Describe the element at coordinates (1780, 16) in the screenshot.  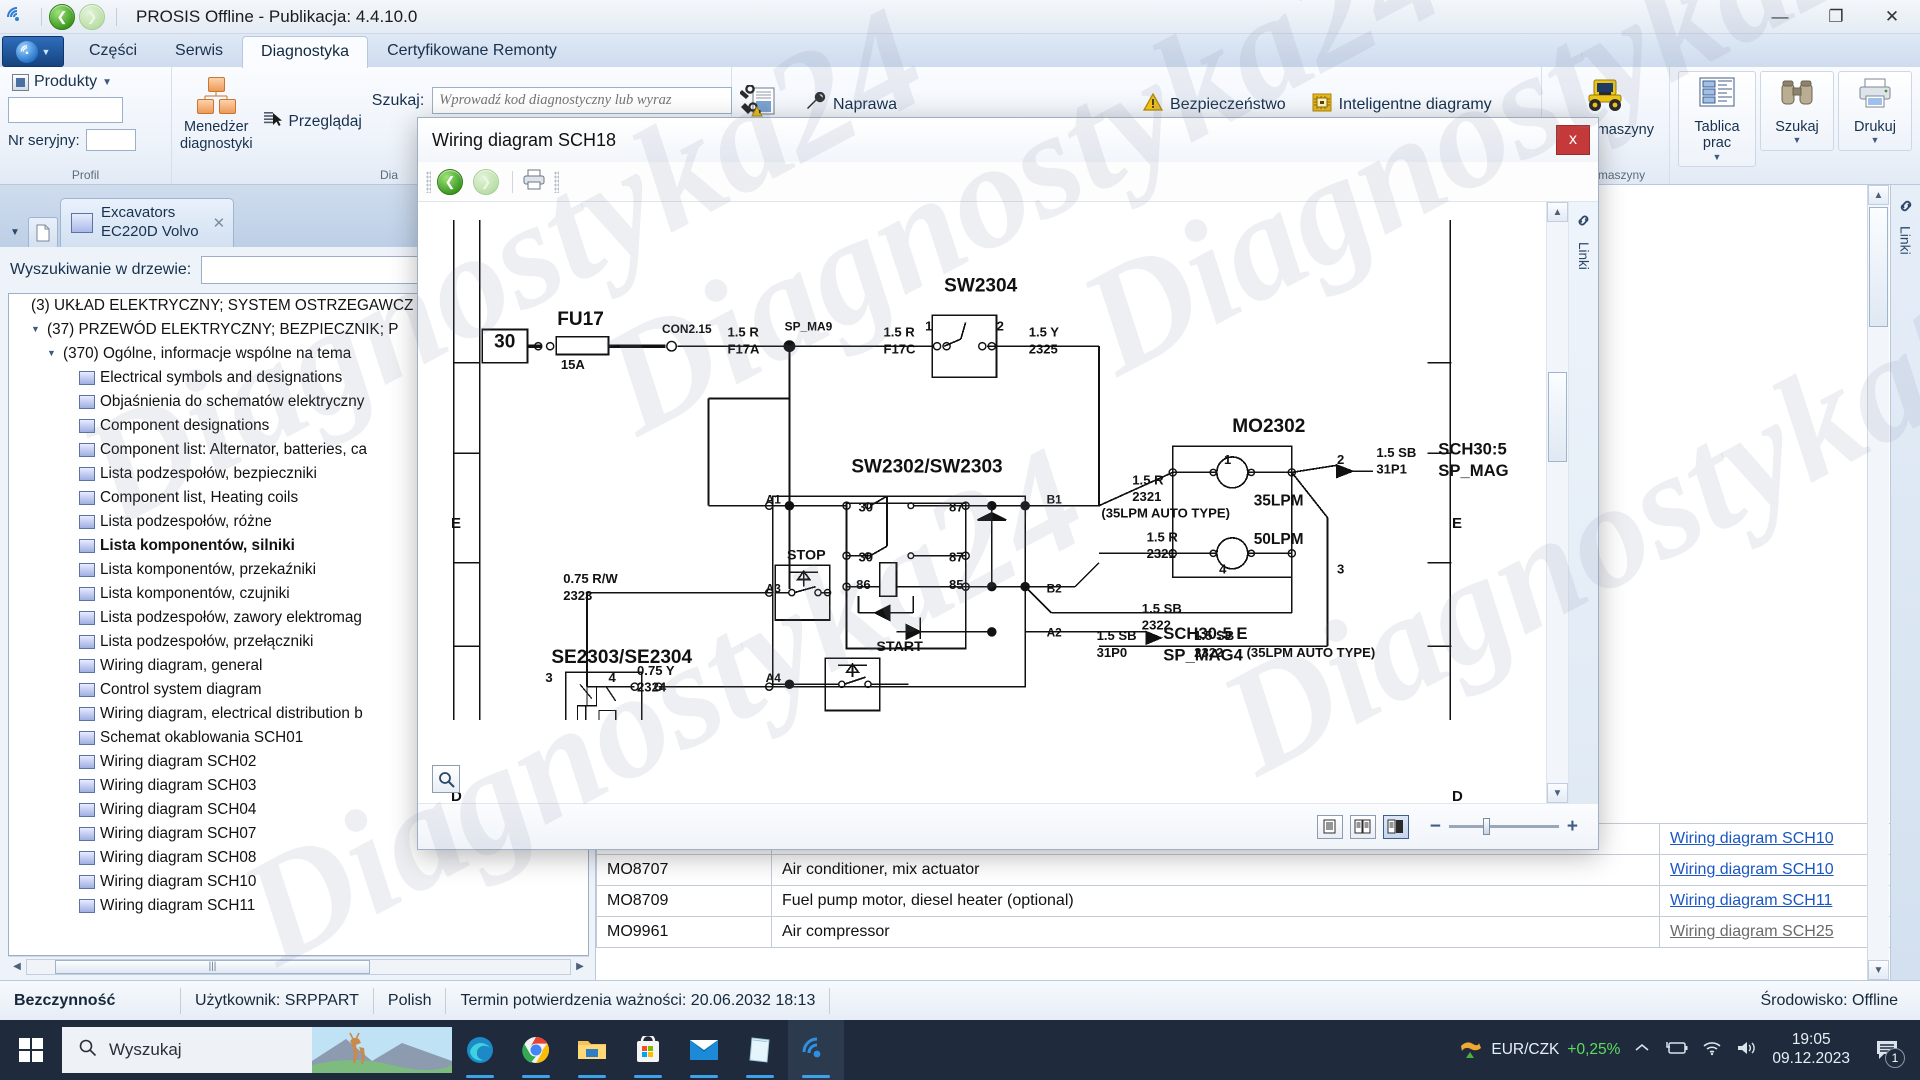
I see `minimize-button: —` at that location.